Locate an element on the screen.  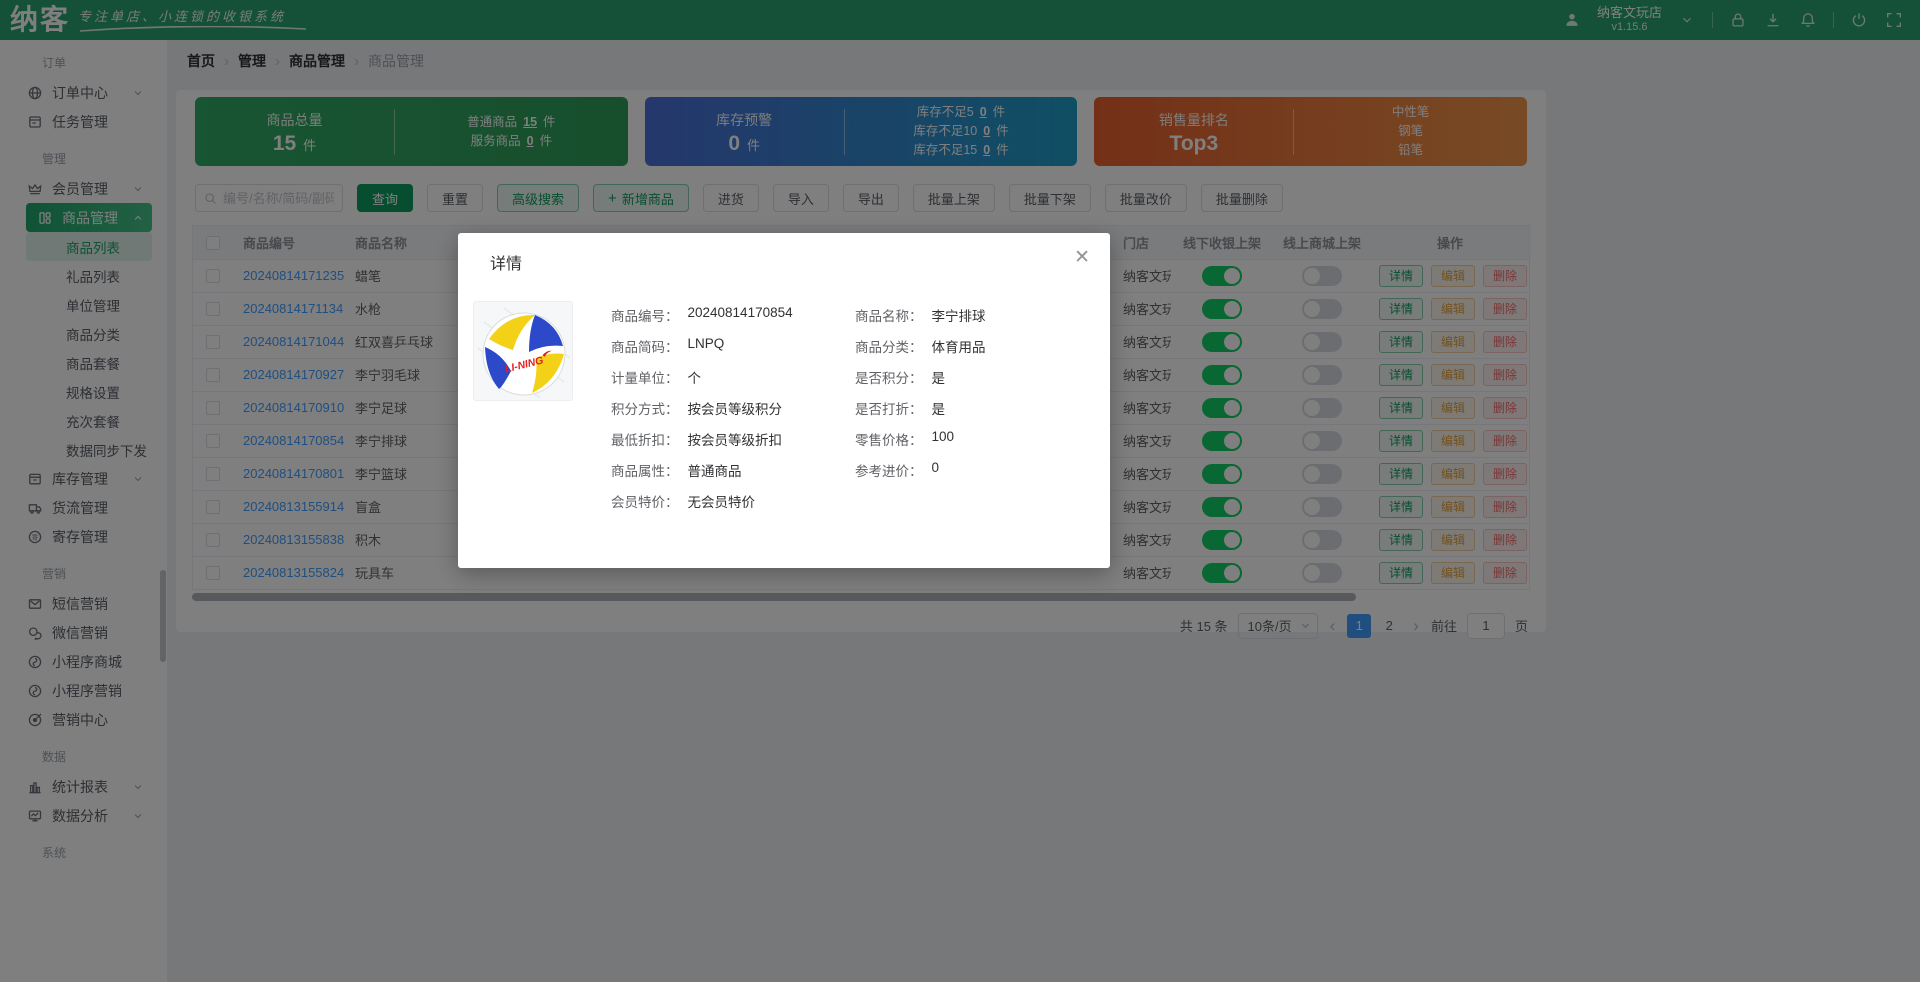
field-value: 个 is located at coordinates (694, 378).